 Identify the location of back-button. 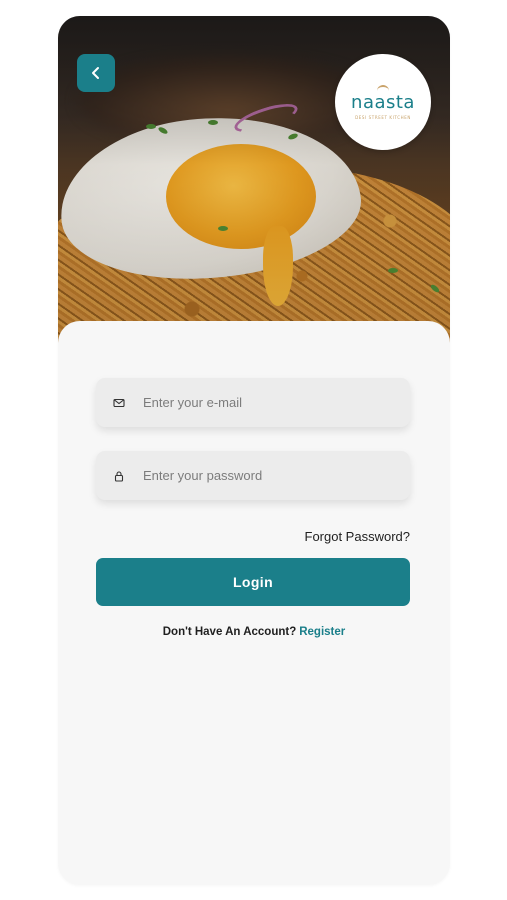
(96, 73).